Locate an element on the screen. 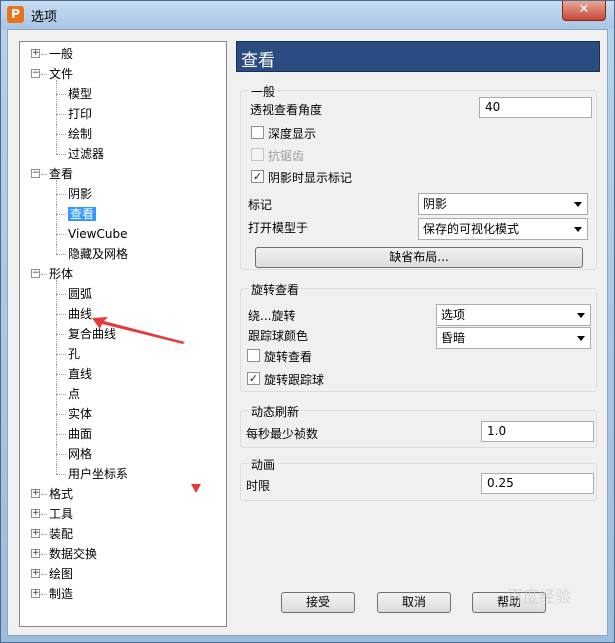 This screenshot has width=615, height=643. tree-item: 点 is located at coordinates (74, 394).